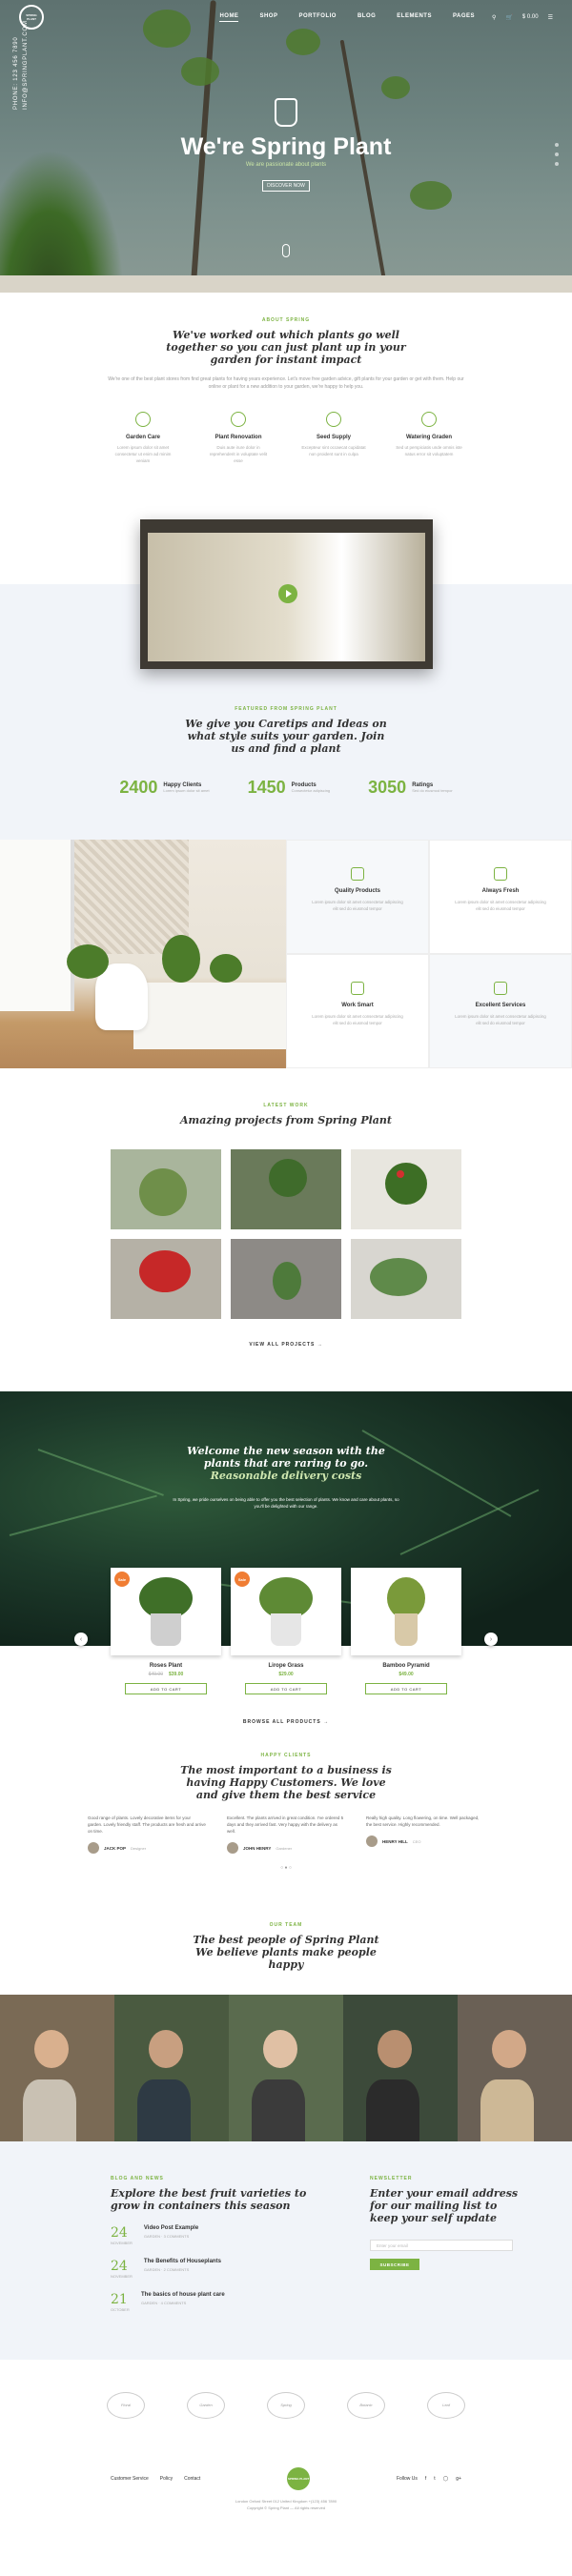 The width and height of the screenshot is (572, 2576). What do you see at coordinates (286, 1868) in the screenshot?
I see `testimonial-pager: ○ ● ○` at bounding box center [286, 1868].